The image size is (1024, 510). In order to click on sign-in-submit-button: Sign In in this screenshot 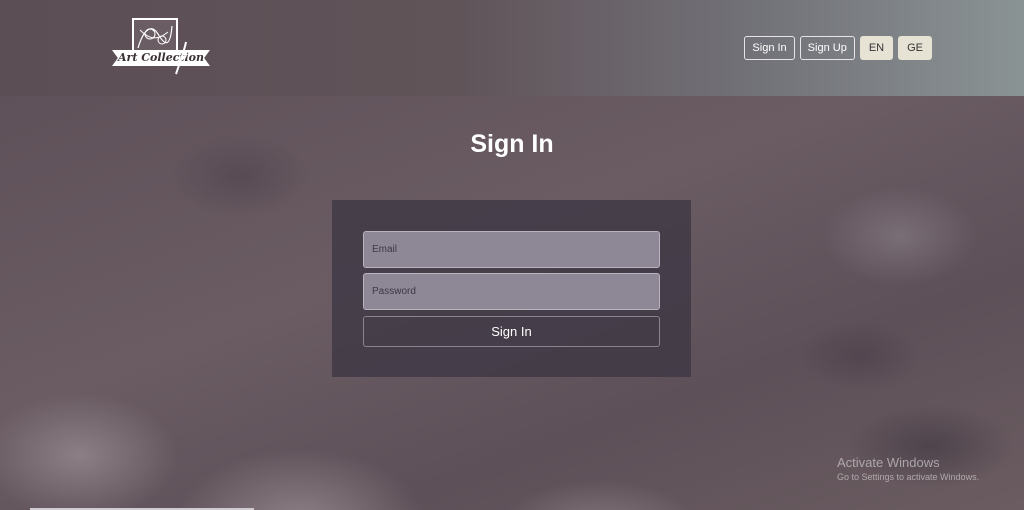, I will do `click(511, 331)`.